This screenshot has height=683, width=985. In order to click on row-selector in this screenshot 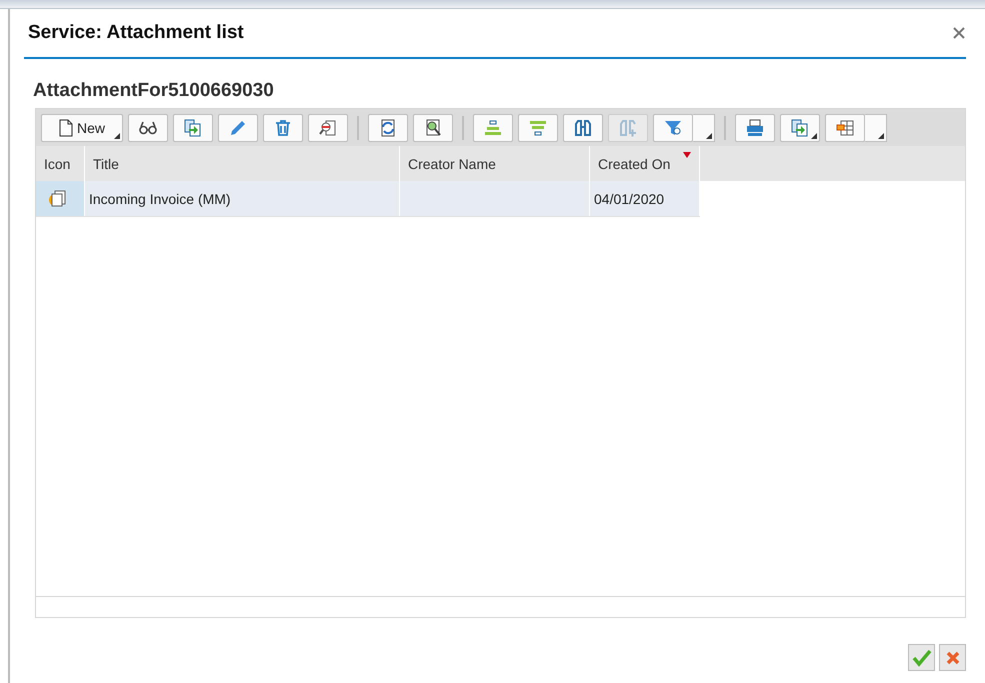, I will do `click(60, 198)`.